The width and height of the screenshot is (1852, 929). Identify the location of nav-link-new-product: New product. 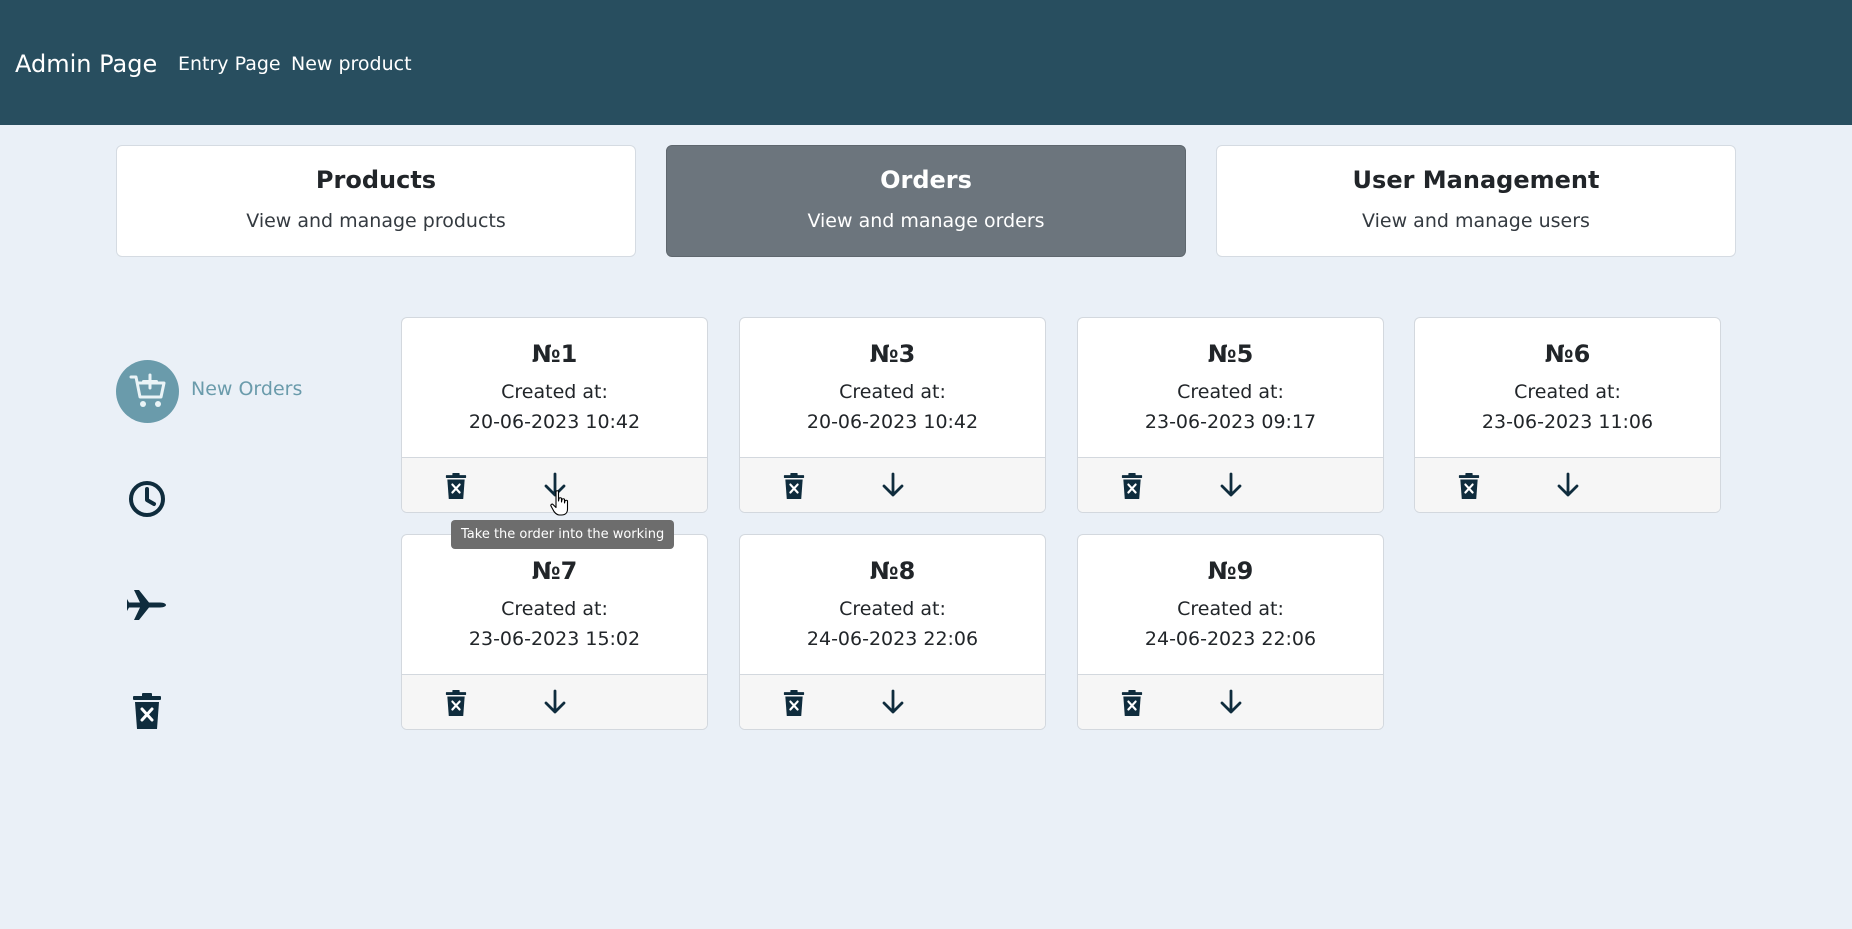
(351, 64).